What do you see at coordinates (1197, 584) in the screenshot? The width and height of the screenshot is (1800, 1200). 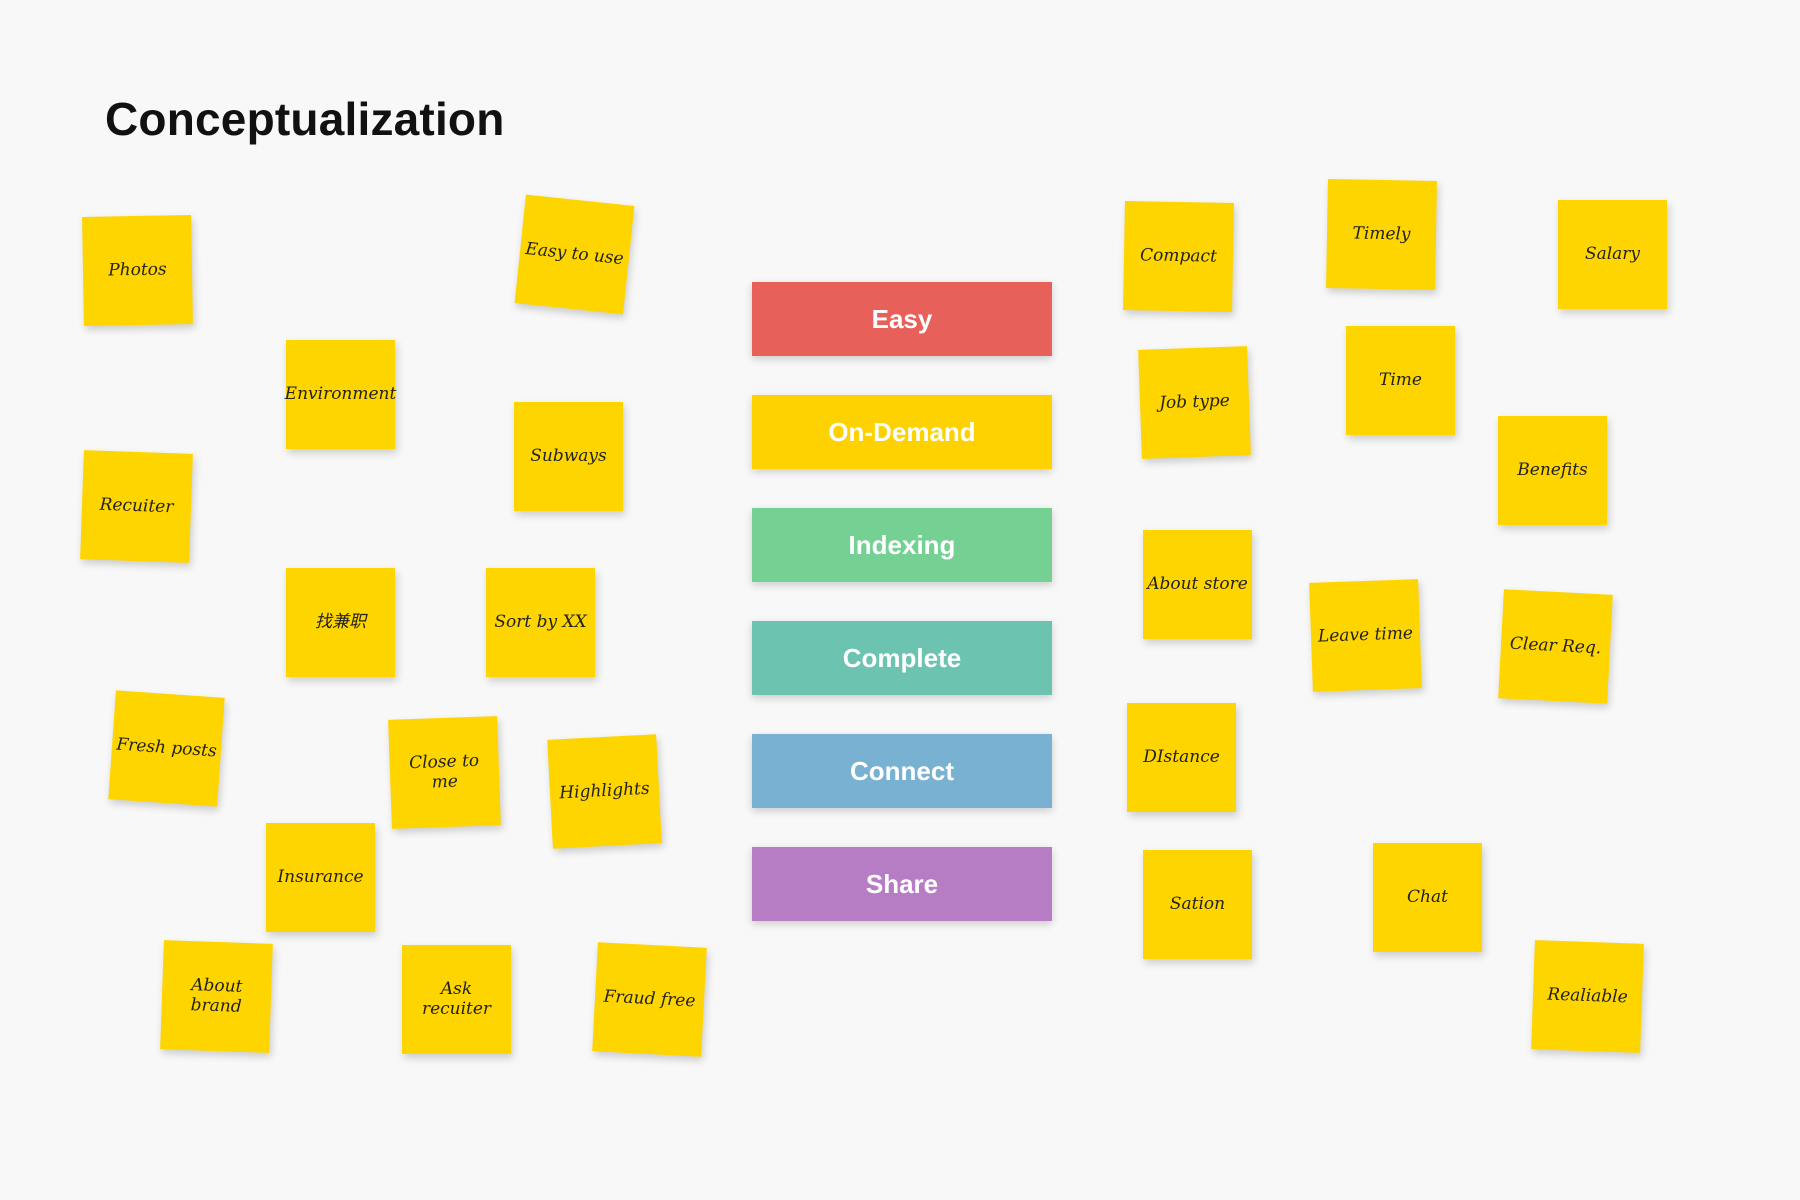 I see `sticky-note: About store` at bounding box center [1197, 584].